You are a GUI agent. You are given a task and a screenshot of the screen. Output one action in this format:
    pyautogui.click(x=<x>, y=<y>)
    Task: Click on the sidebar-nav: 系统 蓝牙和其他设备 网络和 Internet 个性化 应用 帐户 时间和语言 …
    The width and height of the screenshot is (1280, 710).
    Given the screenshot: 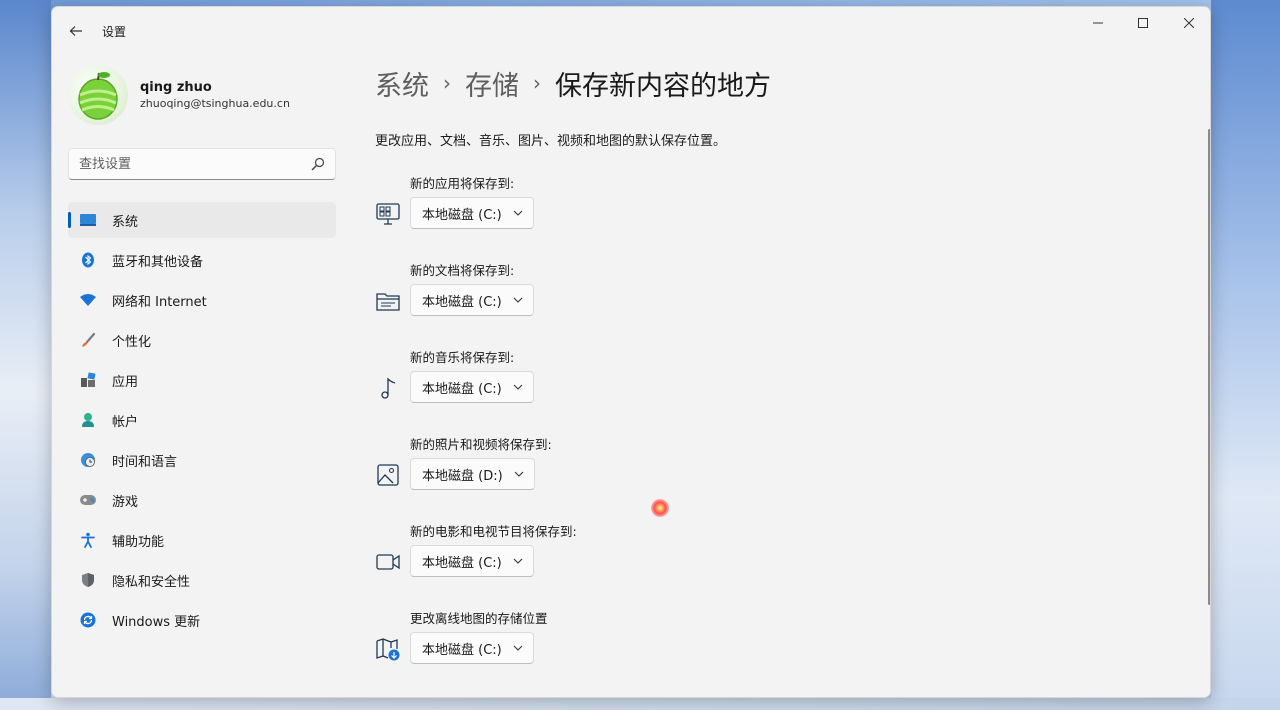 What is the action you would take?
    pyautogui.click(x=202, y=422)
    